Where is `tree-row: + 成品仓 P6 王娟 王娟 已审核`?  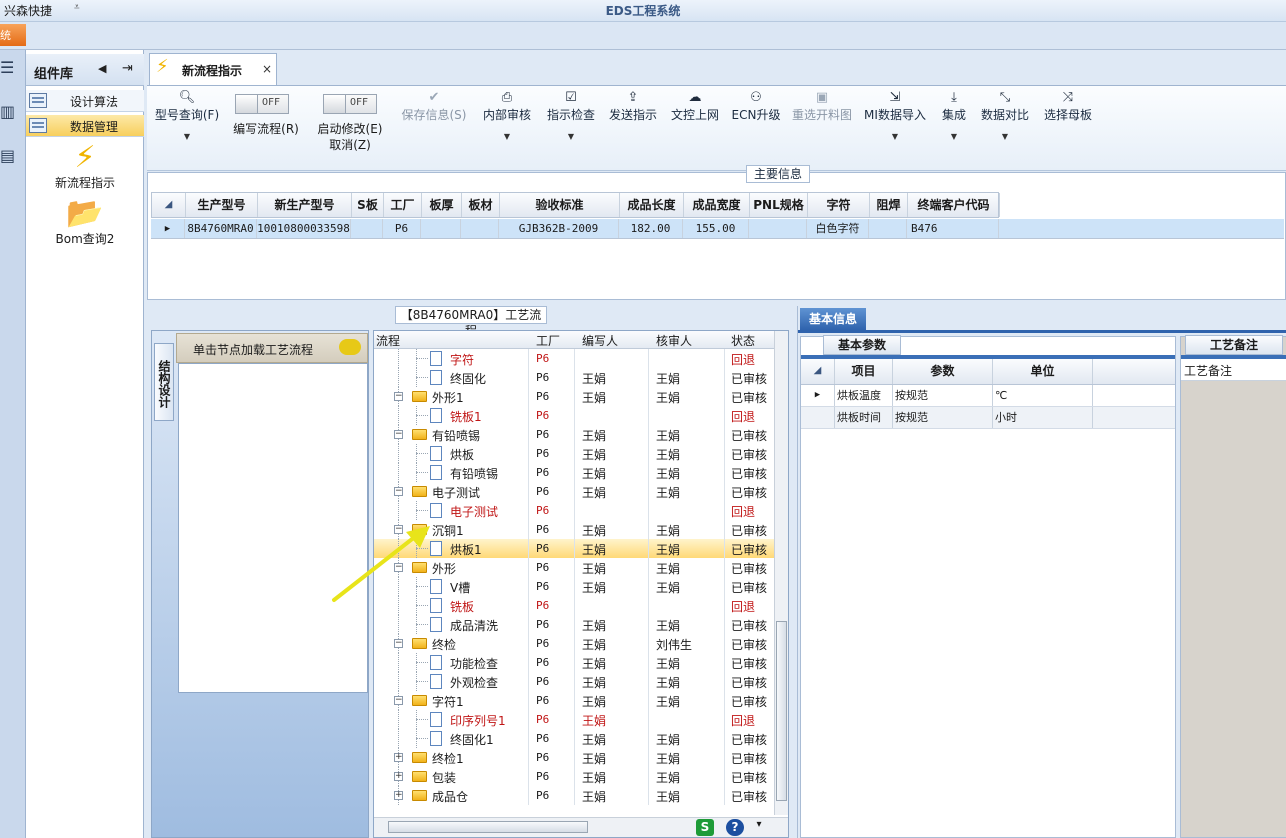 tree-row: + 成品仓 P6 王娟 王娟 已审核 is located at coordinates (574, 795).